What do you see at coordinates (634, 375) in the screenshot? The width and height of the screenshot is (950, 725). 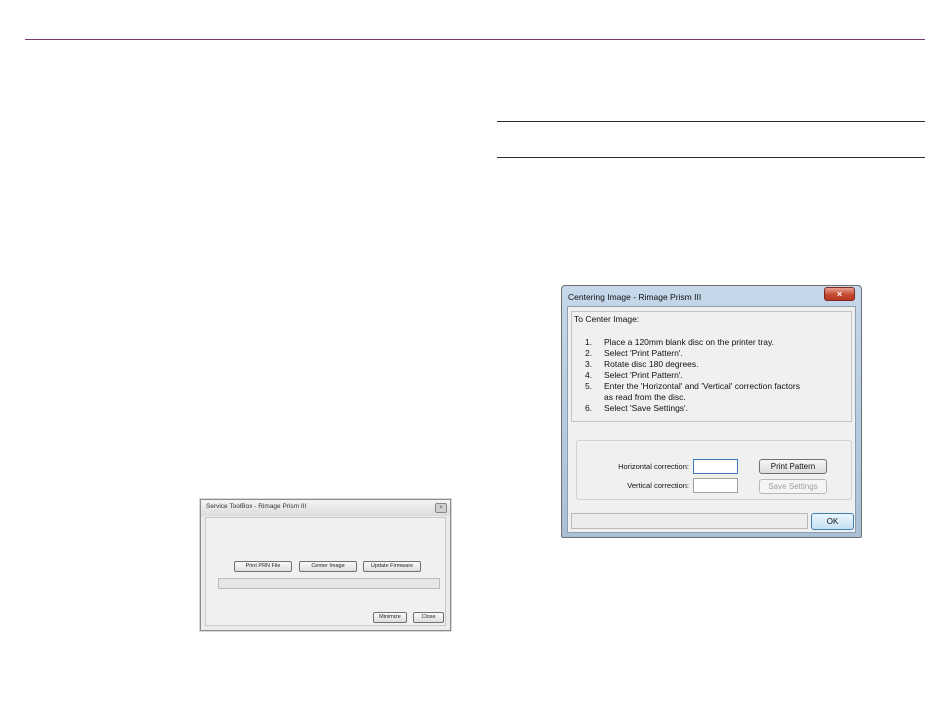 I see `instruction-step: 4. Select 'Print Pattern'.` at bounding box center [634, 375].